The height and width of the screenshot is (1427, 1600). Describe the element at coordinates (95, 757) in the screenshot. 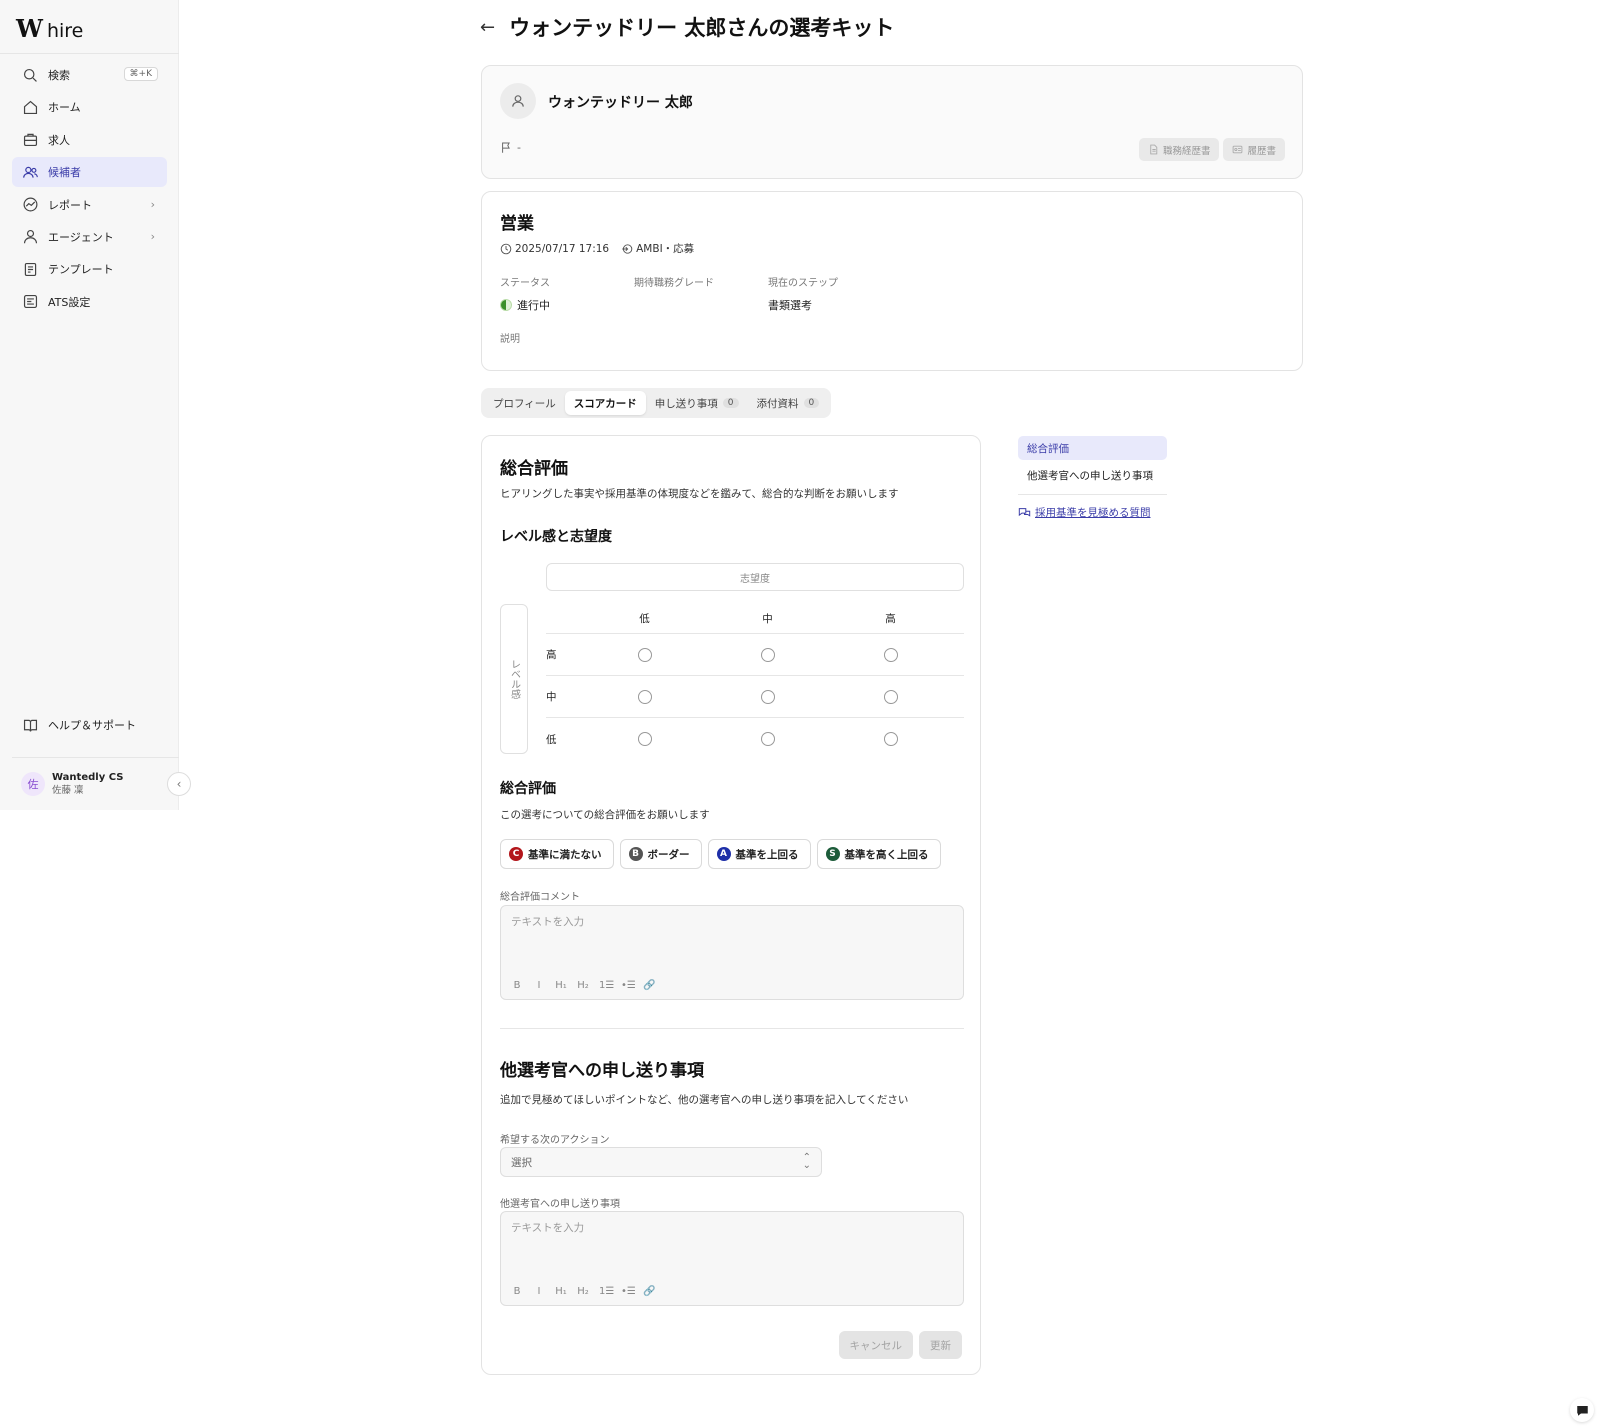

I see `account-divider` at that location.